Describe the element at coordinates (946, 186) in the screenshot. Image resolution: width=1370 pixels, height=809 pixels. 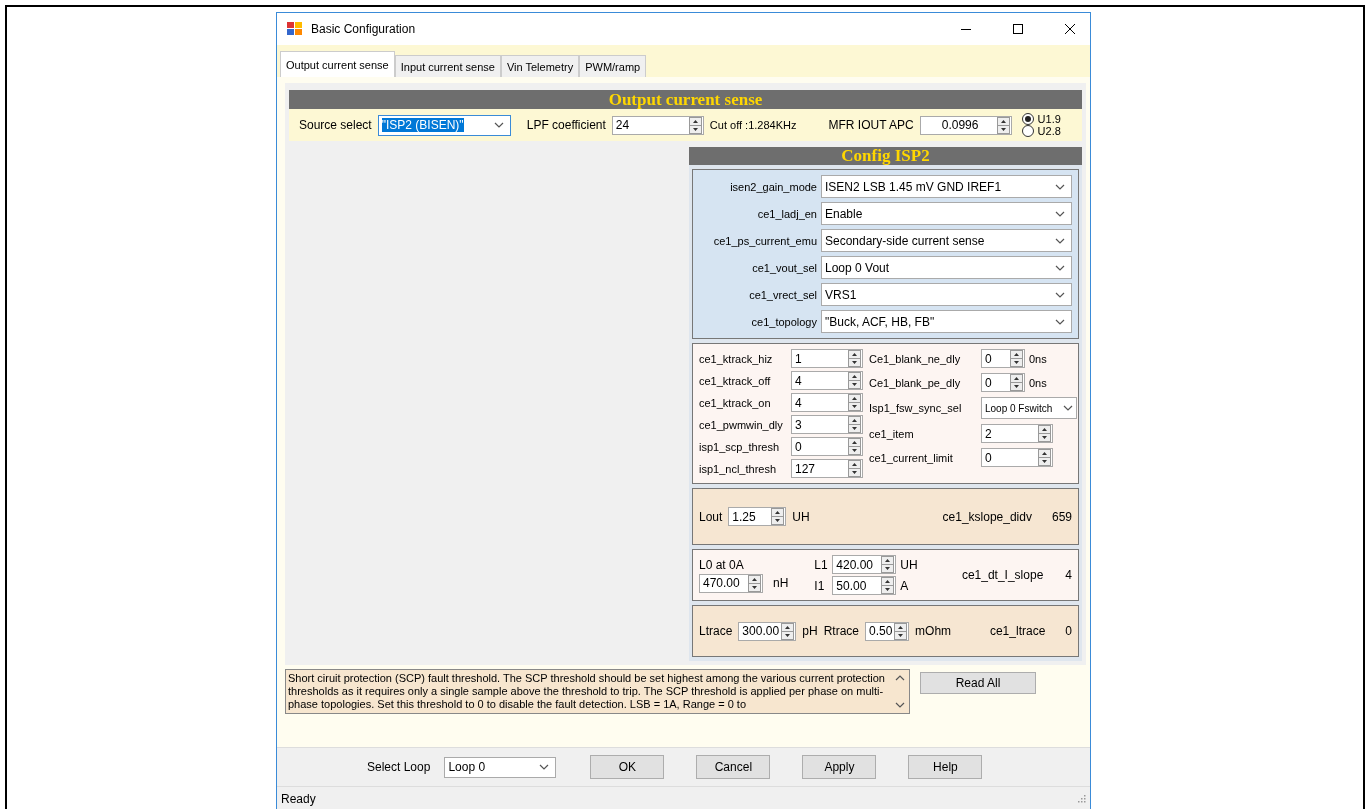
I see `dropdown: ISEN2 LSB 1.45 mV GND IREF1` at that location.